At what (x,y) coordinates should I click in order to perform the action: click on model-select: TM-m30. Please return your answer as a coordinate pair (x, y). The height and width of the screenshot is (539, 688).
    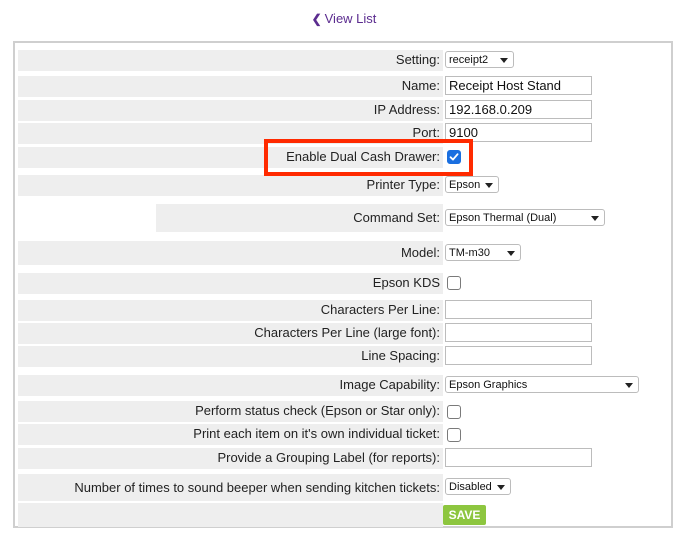
    Looking at the image, I should click on (483, 252).